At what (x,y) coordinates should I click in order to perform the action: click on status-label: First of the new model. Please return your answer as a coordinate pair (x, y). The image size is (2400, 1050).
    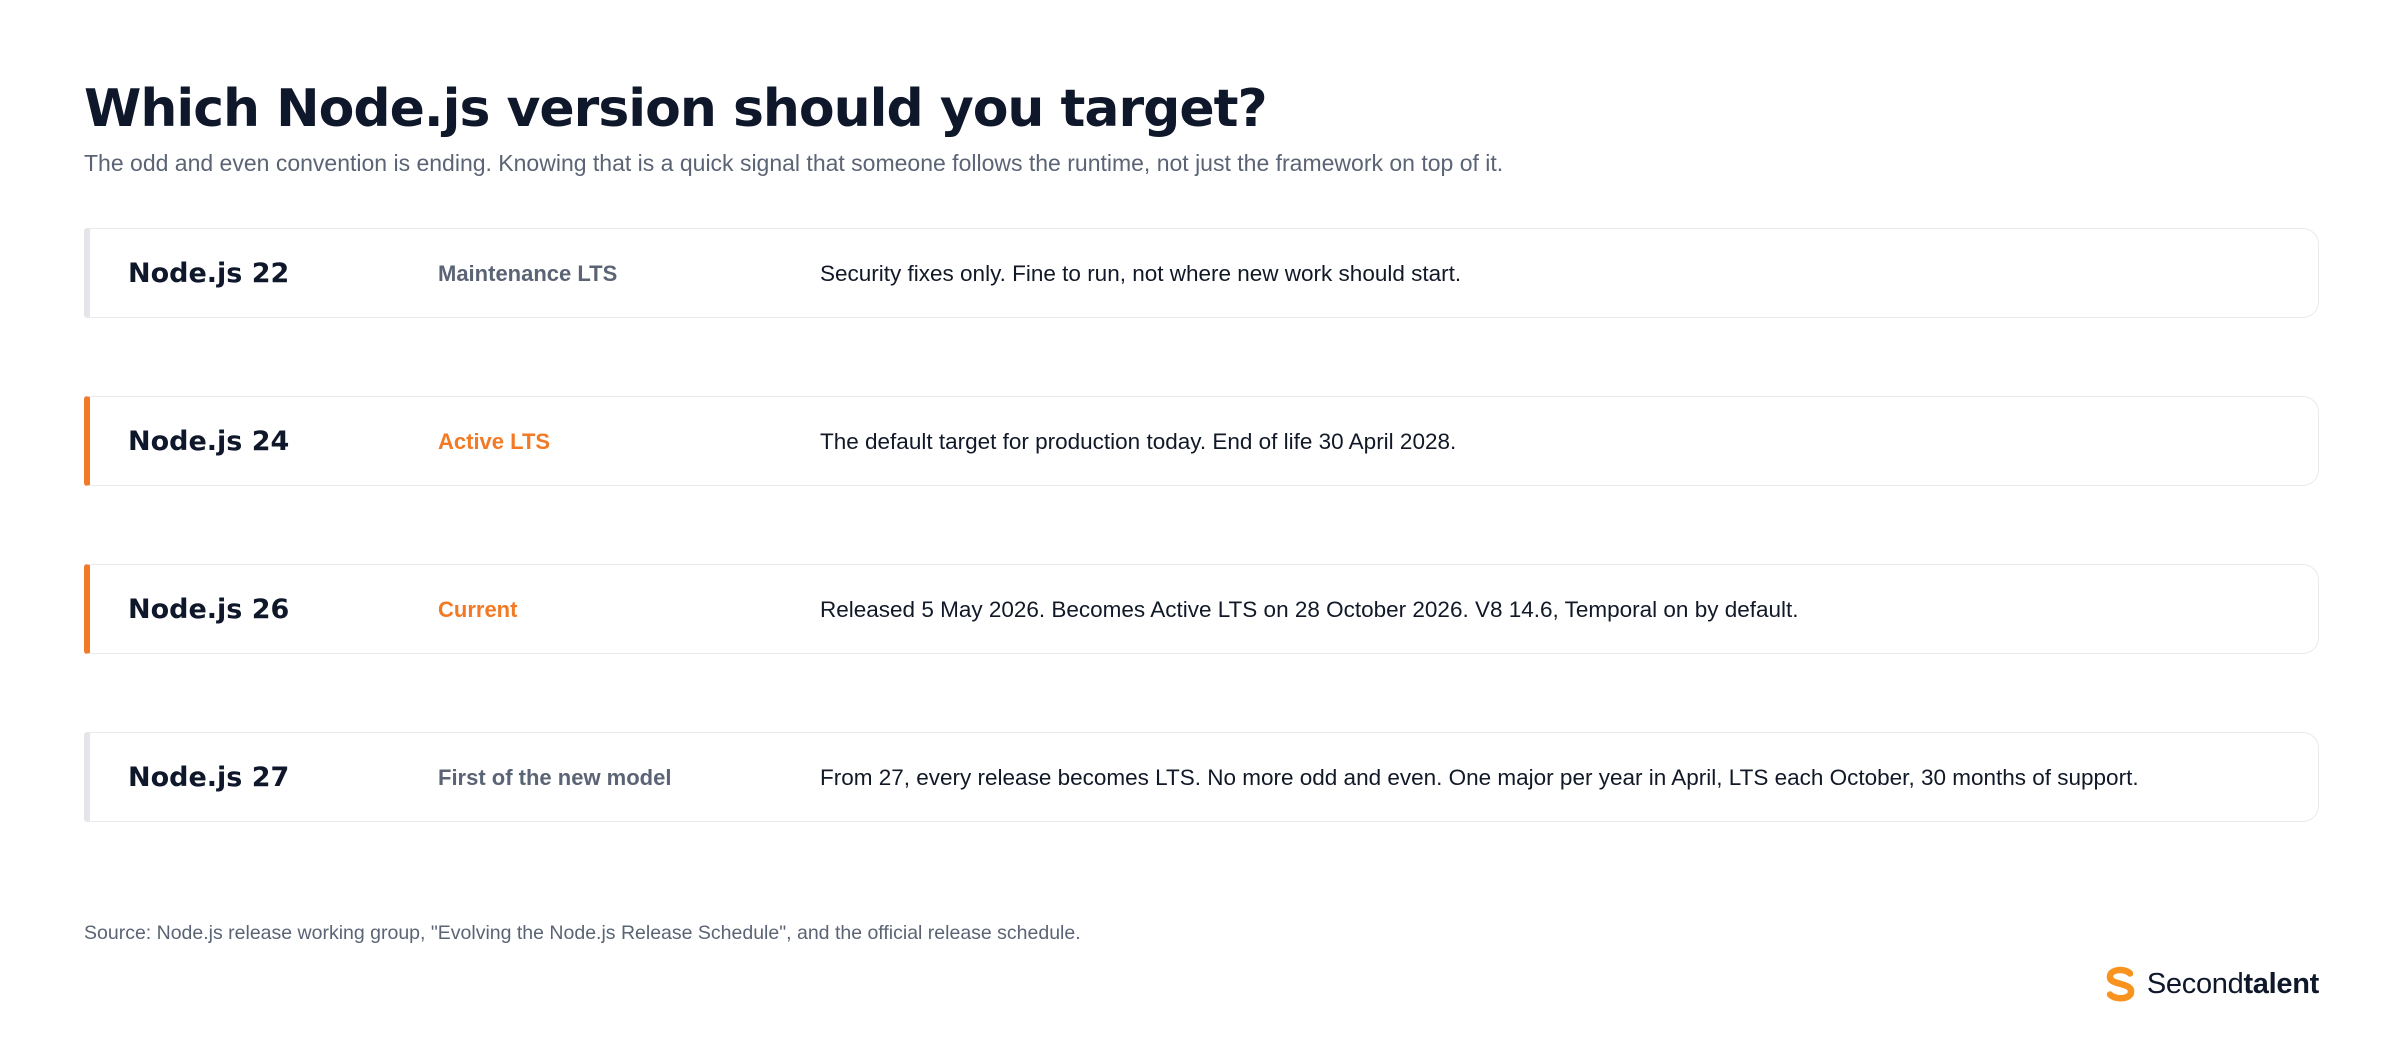
    Looking at the image, I should click on (555, 777).